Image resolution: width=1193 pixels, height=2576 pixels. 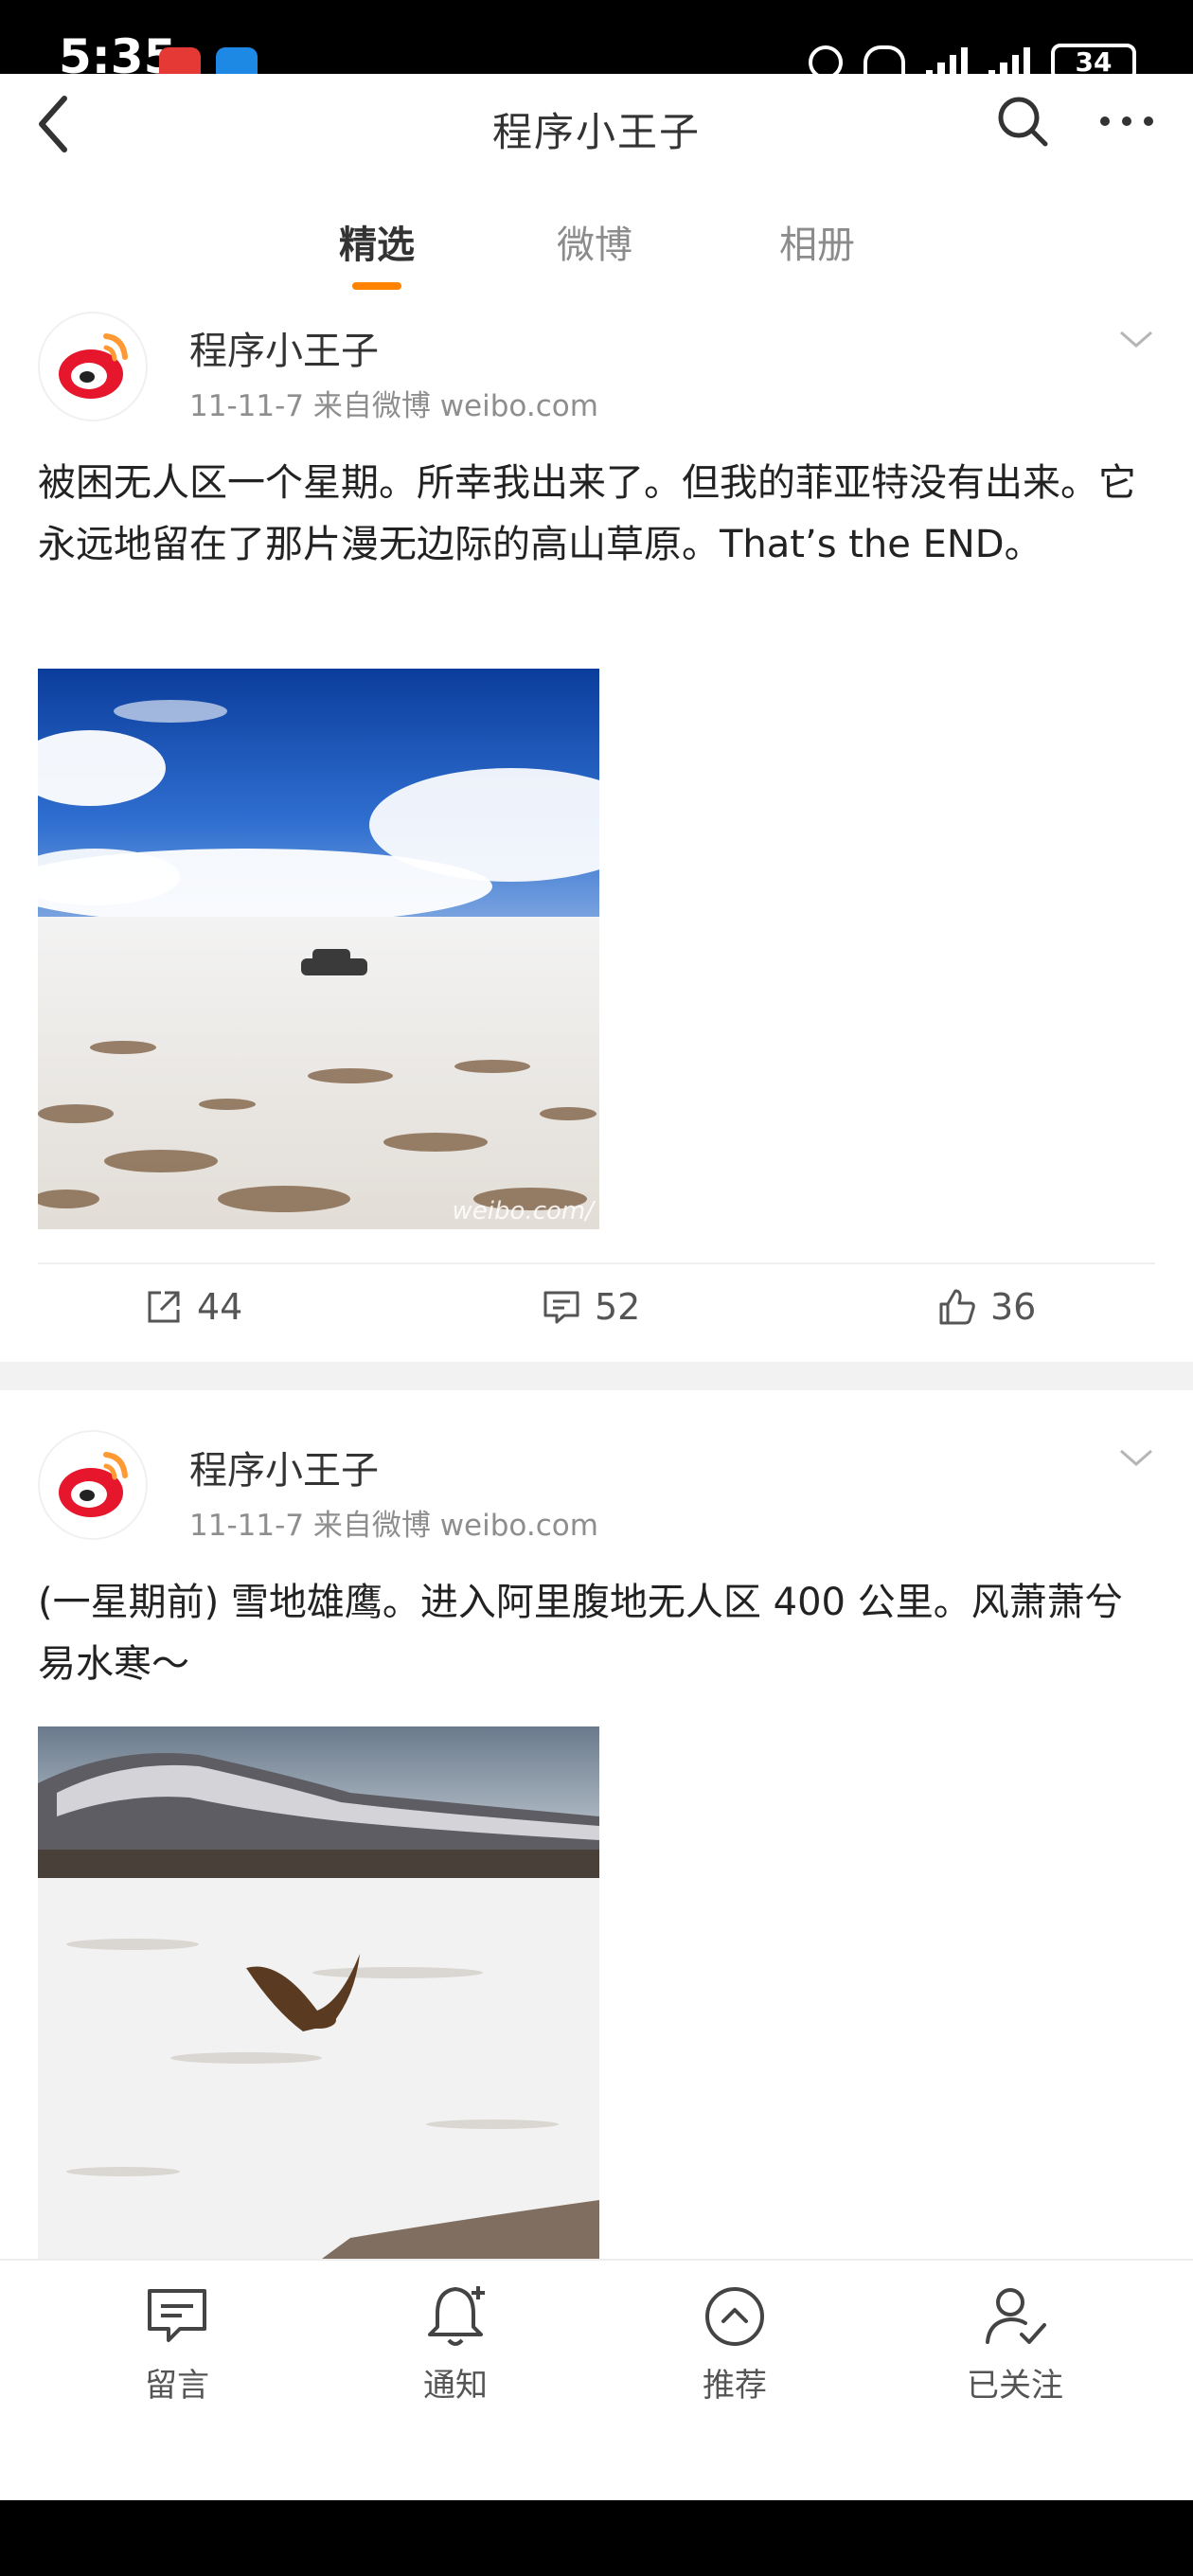 I want to click on share-icon, so click(x=164, y=1307).